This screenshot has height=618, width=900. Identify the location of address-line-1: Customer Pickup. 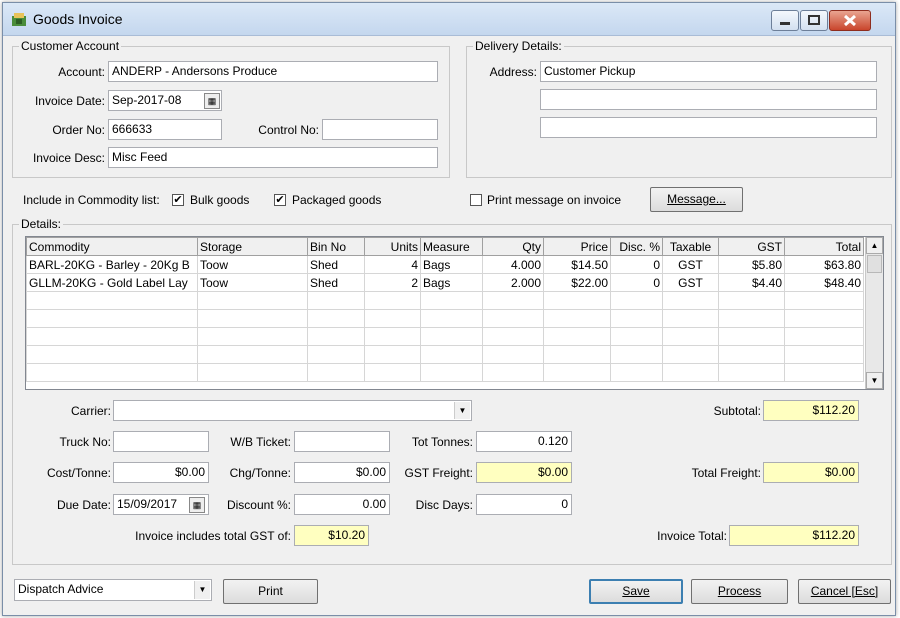
(708, 71).